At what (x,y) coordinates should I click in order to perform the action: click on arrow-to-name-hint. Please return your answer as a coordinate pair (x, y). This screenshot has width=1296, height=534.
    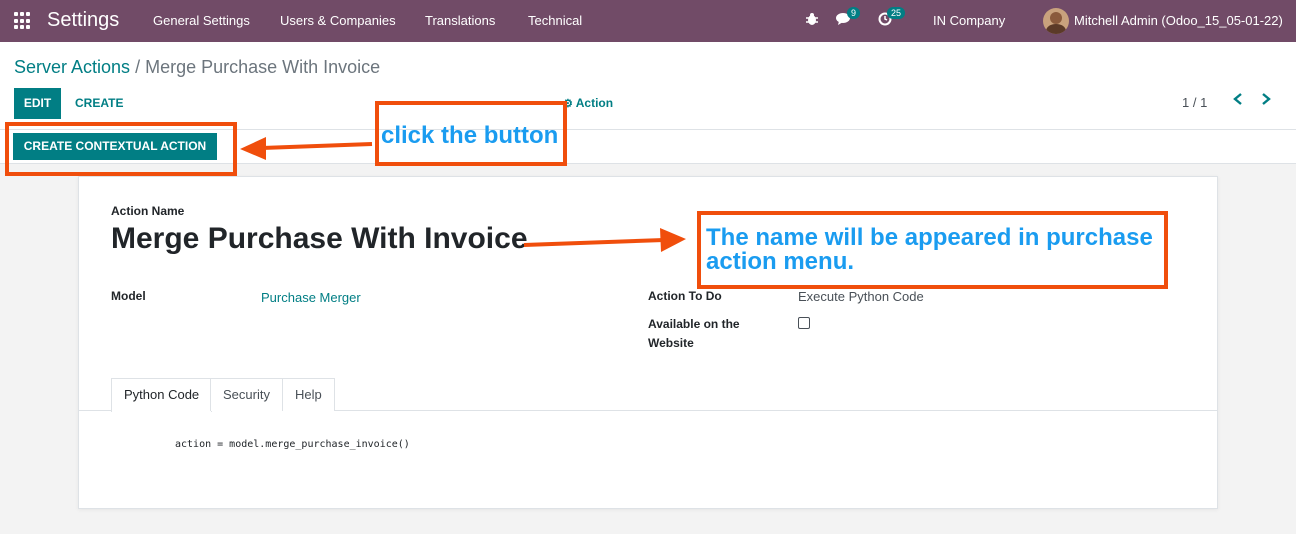
    Looking at the image, I should click on (604, 240).